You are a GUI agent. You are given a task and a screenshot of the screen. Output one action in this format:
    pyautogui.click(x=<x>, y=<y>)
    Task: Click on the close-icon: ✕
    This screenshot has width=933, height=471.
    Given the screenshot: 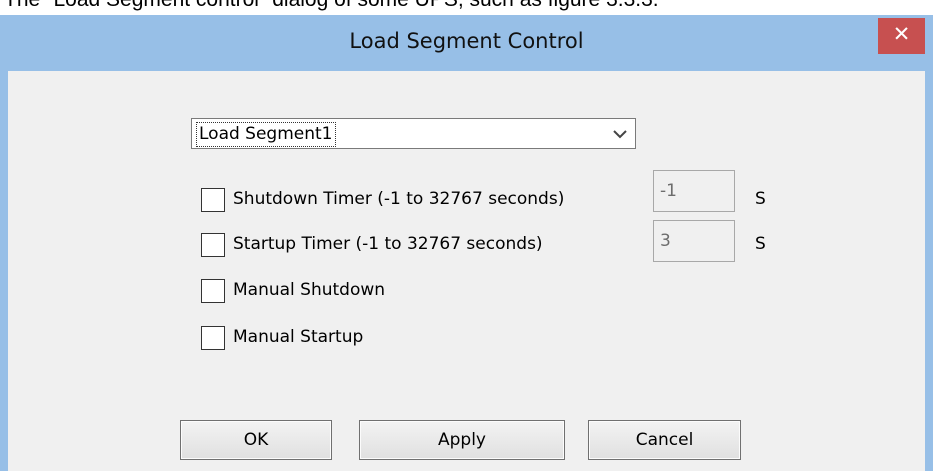 What is the action you would take?
    pyautogui.click(x=901, y=34)
    